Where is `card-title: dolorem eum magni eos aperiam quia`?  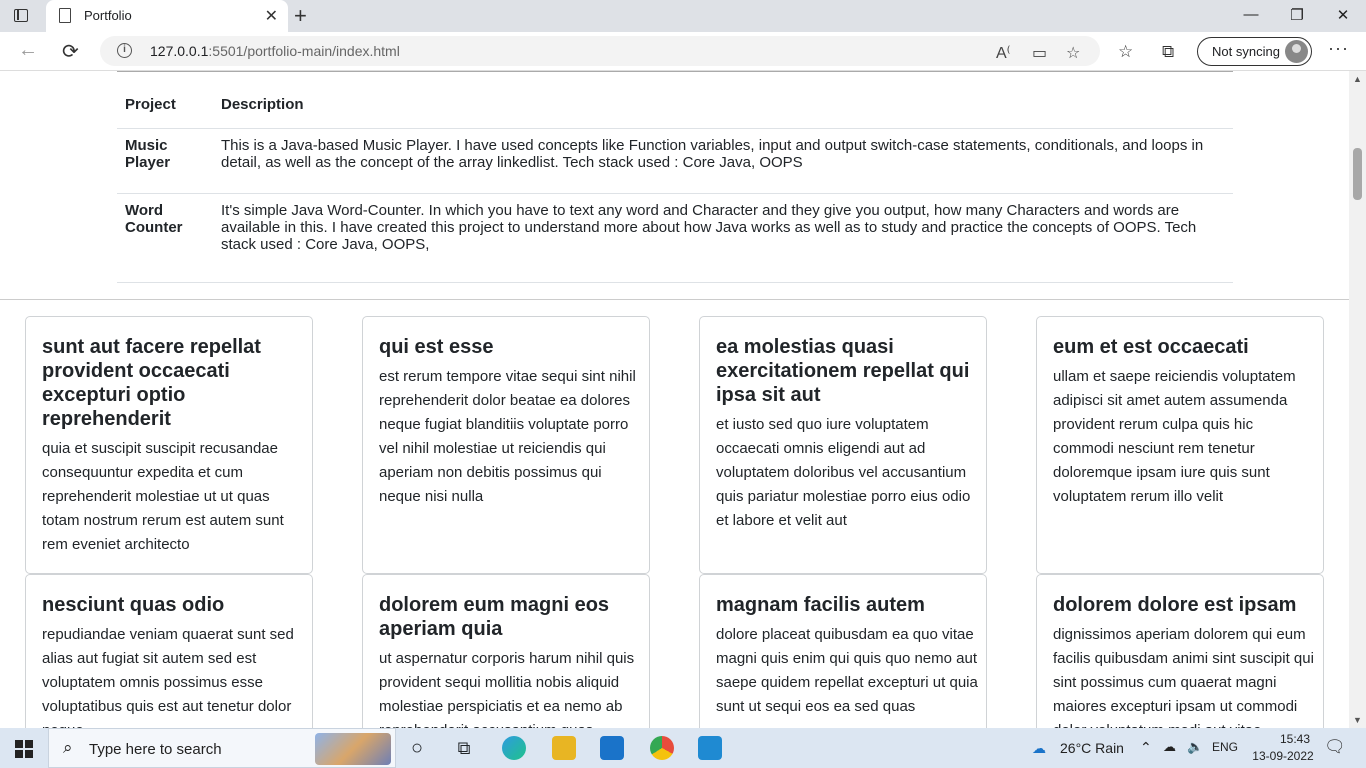 card-title: dolorem eum magni eos aperiam quia is located at coordinates (494, 617).